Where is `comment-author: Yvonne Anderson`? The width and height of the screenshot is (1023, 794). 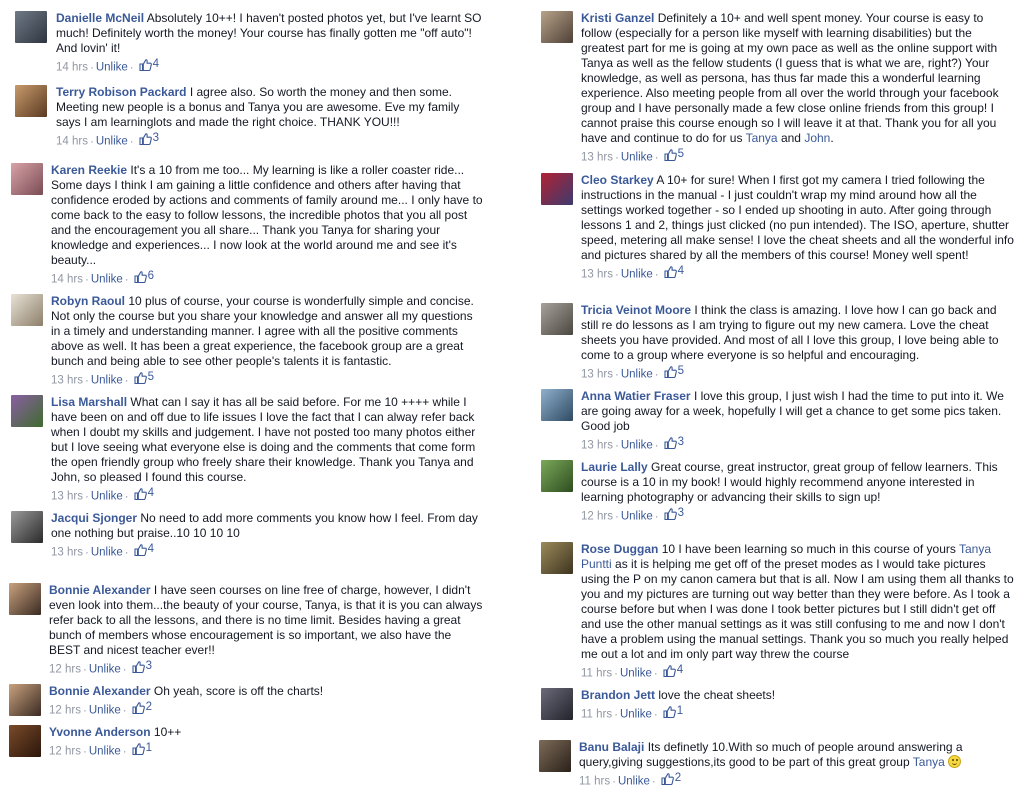
comment-author: Yvonne Anderson is located at coordinates (100, 732).